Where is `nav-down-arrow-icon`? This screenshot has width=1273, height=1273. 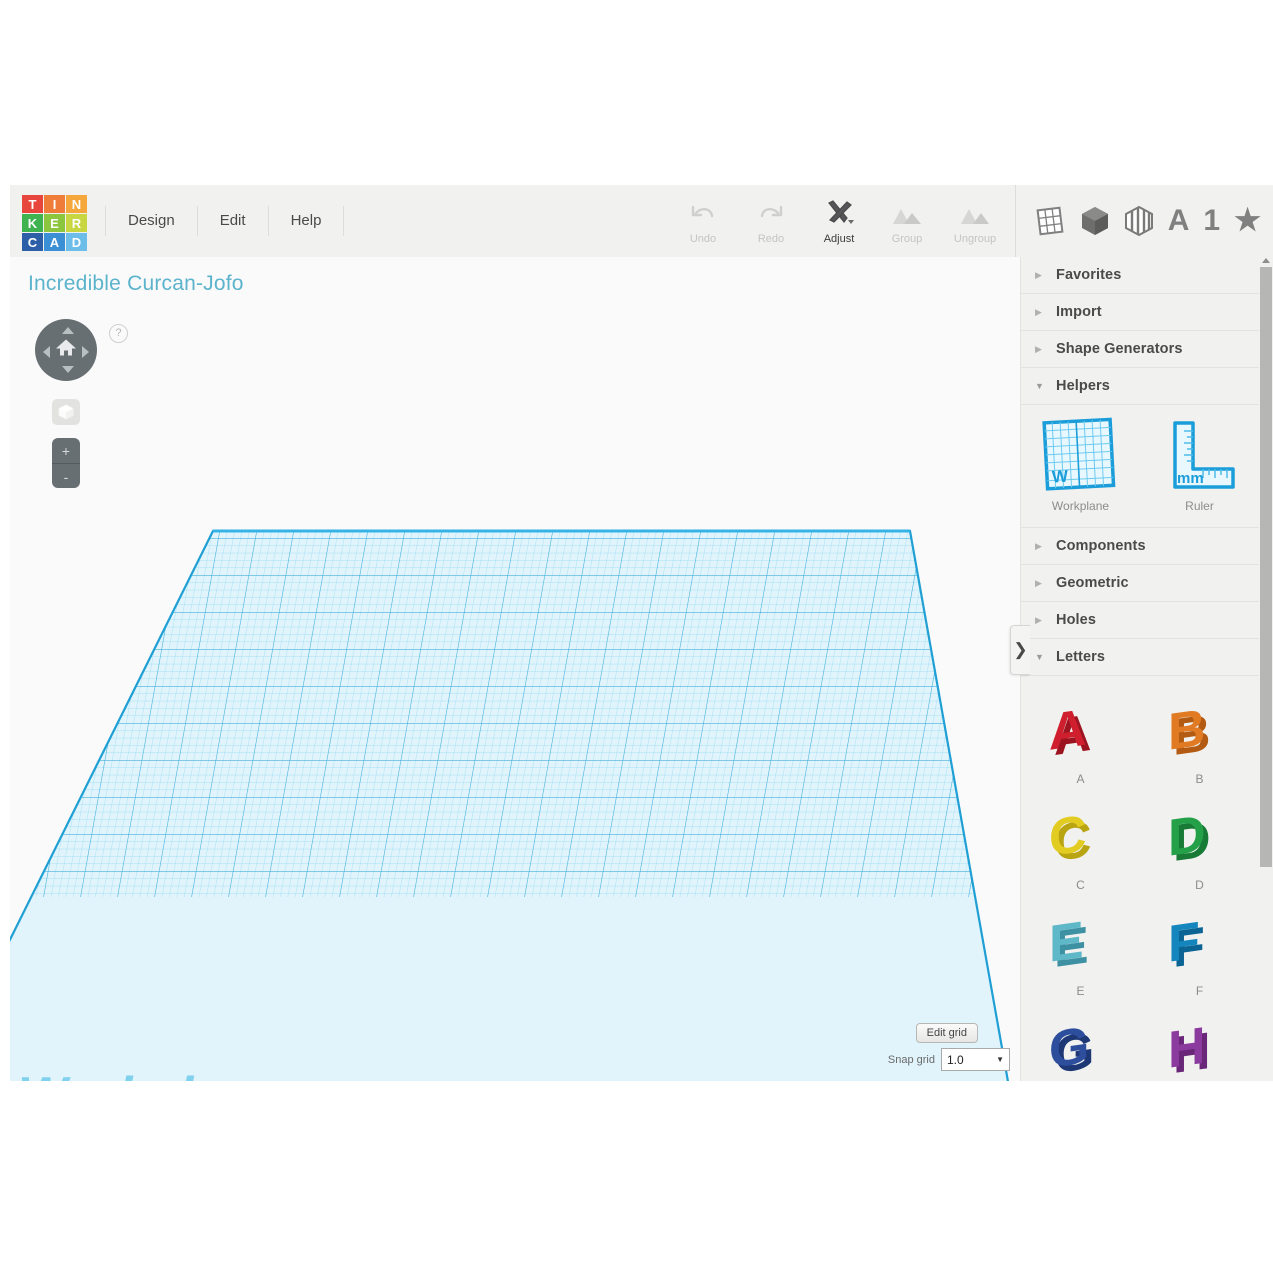
nav-down-arrow-icon is located at coordinates (68, 369).